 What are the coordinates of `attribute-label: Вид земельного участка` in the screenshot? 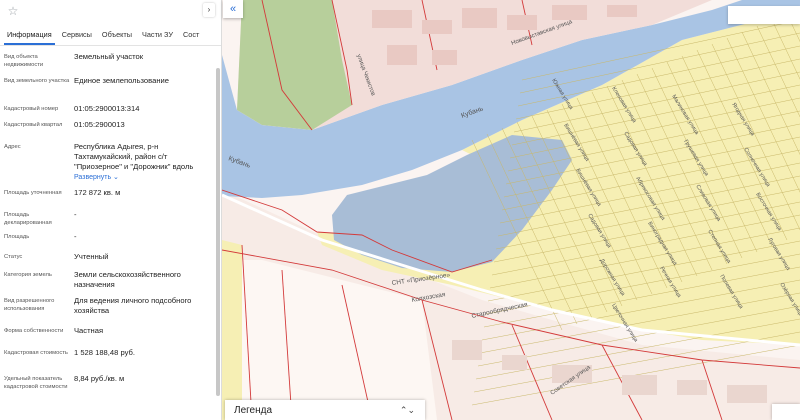 It's located at (37, 81).